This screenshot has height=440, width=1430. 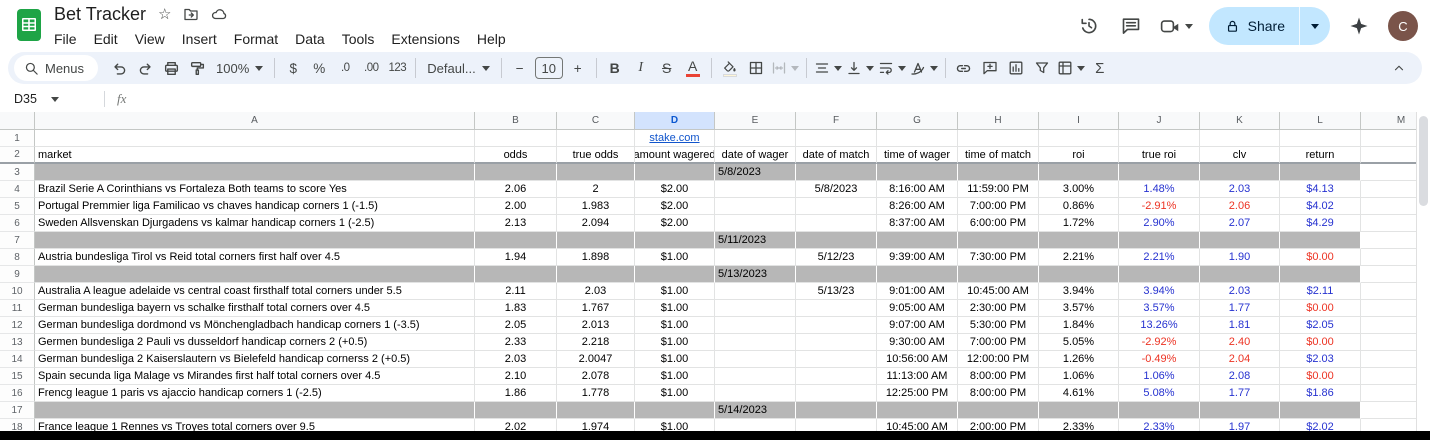 I want to click on cell-L14: $2.03, so click(x=1320, y=359).